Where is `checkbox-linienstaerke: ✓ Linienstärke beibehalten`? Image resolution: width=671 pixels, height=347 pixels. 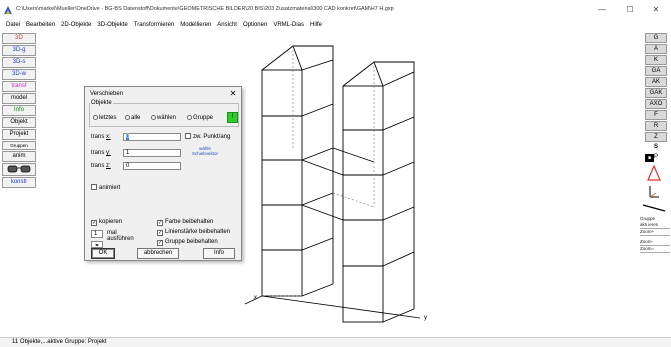
checkbox-linienstaerke: ✓ Linienstärke beibehalten is located at coordinates (193, 232).